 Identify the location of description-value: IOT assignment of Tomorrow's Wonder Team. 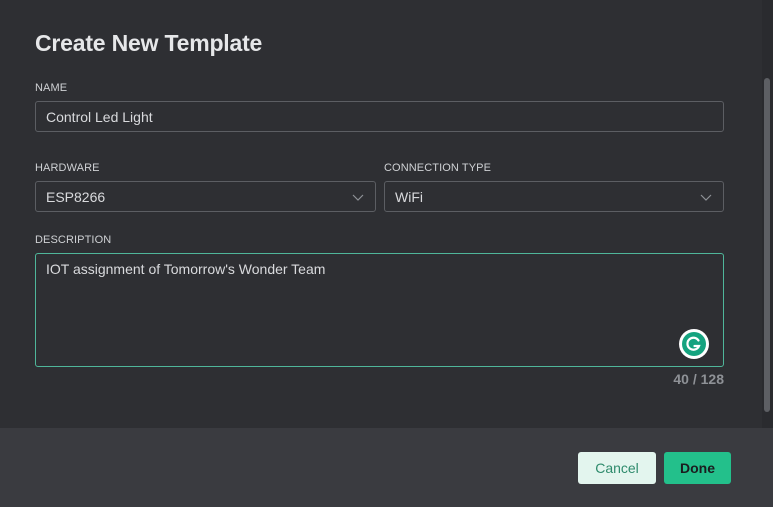
(186, 269).